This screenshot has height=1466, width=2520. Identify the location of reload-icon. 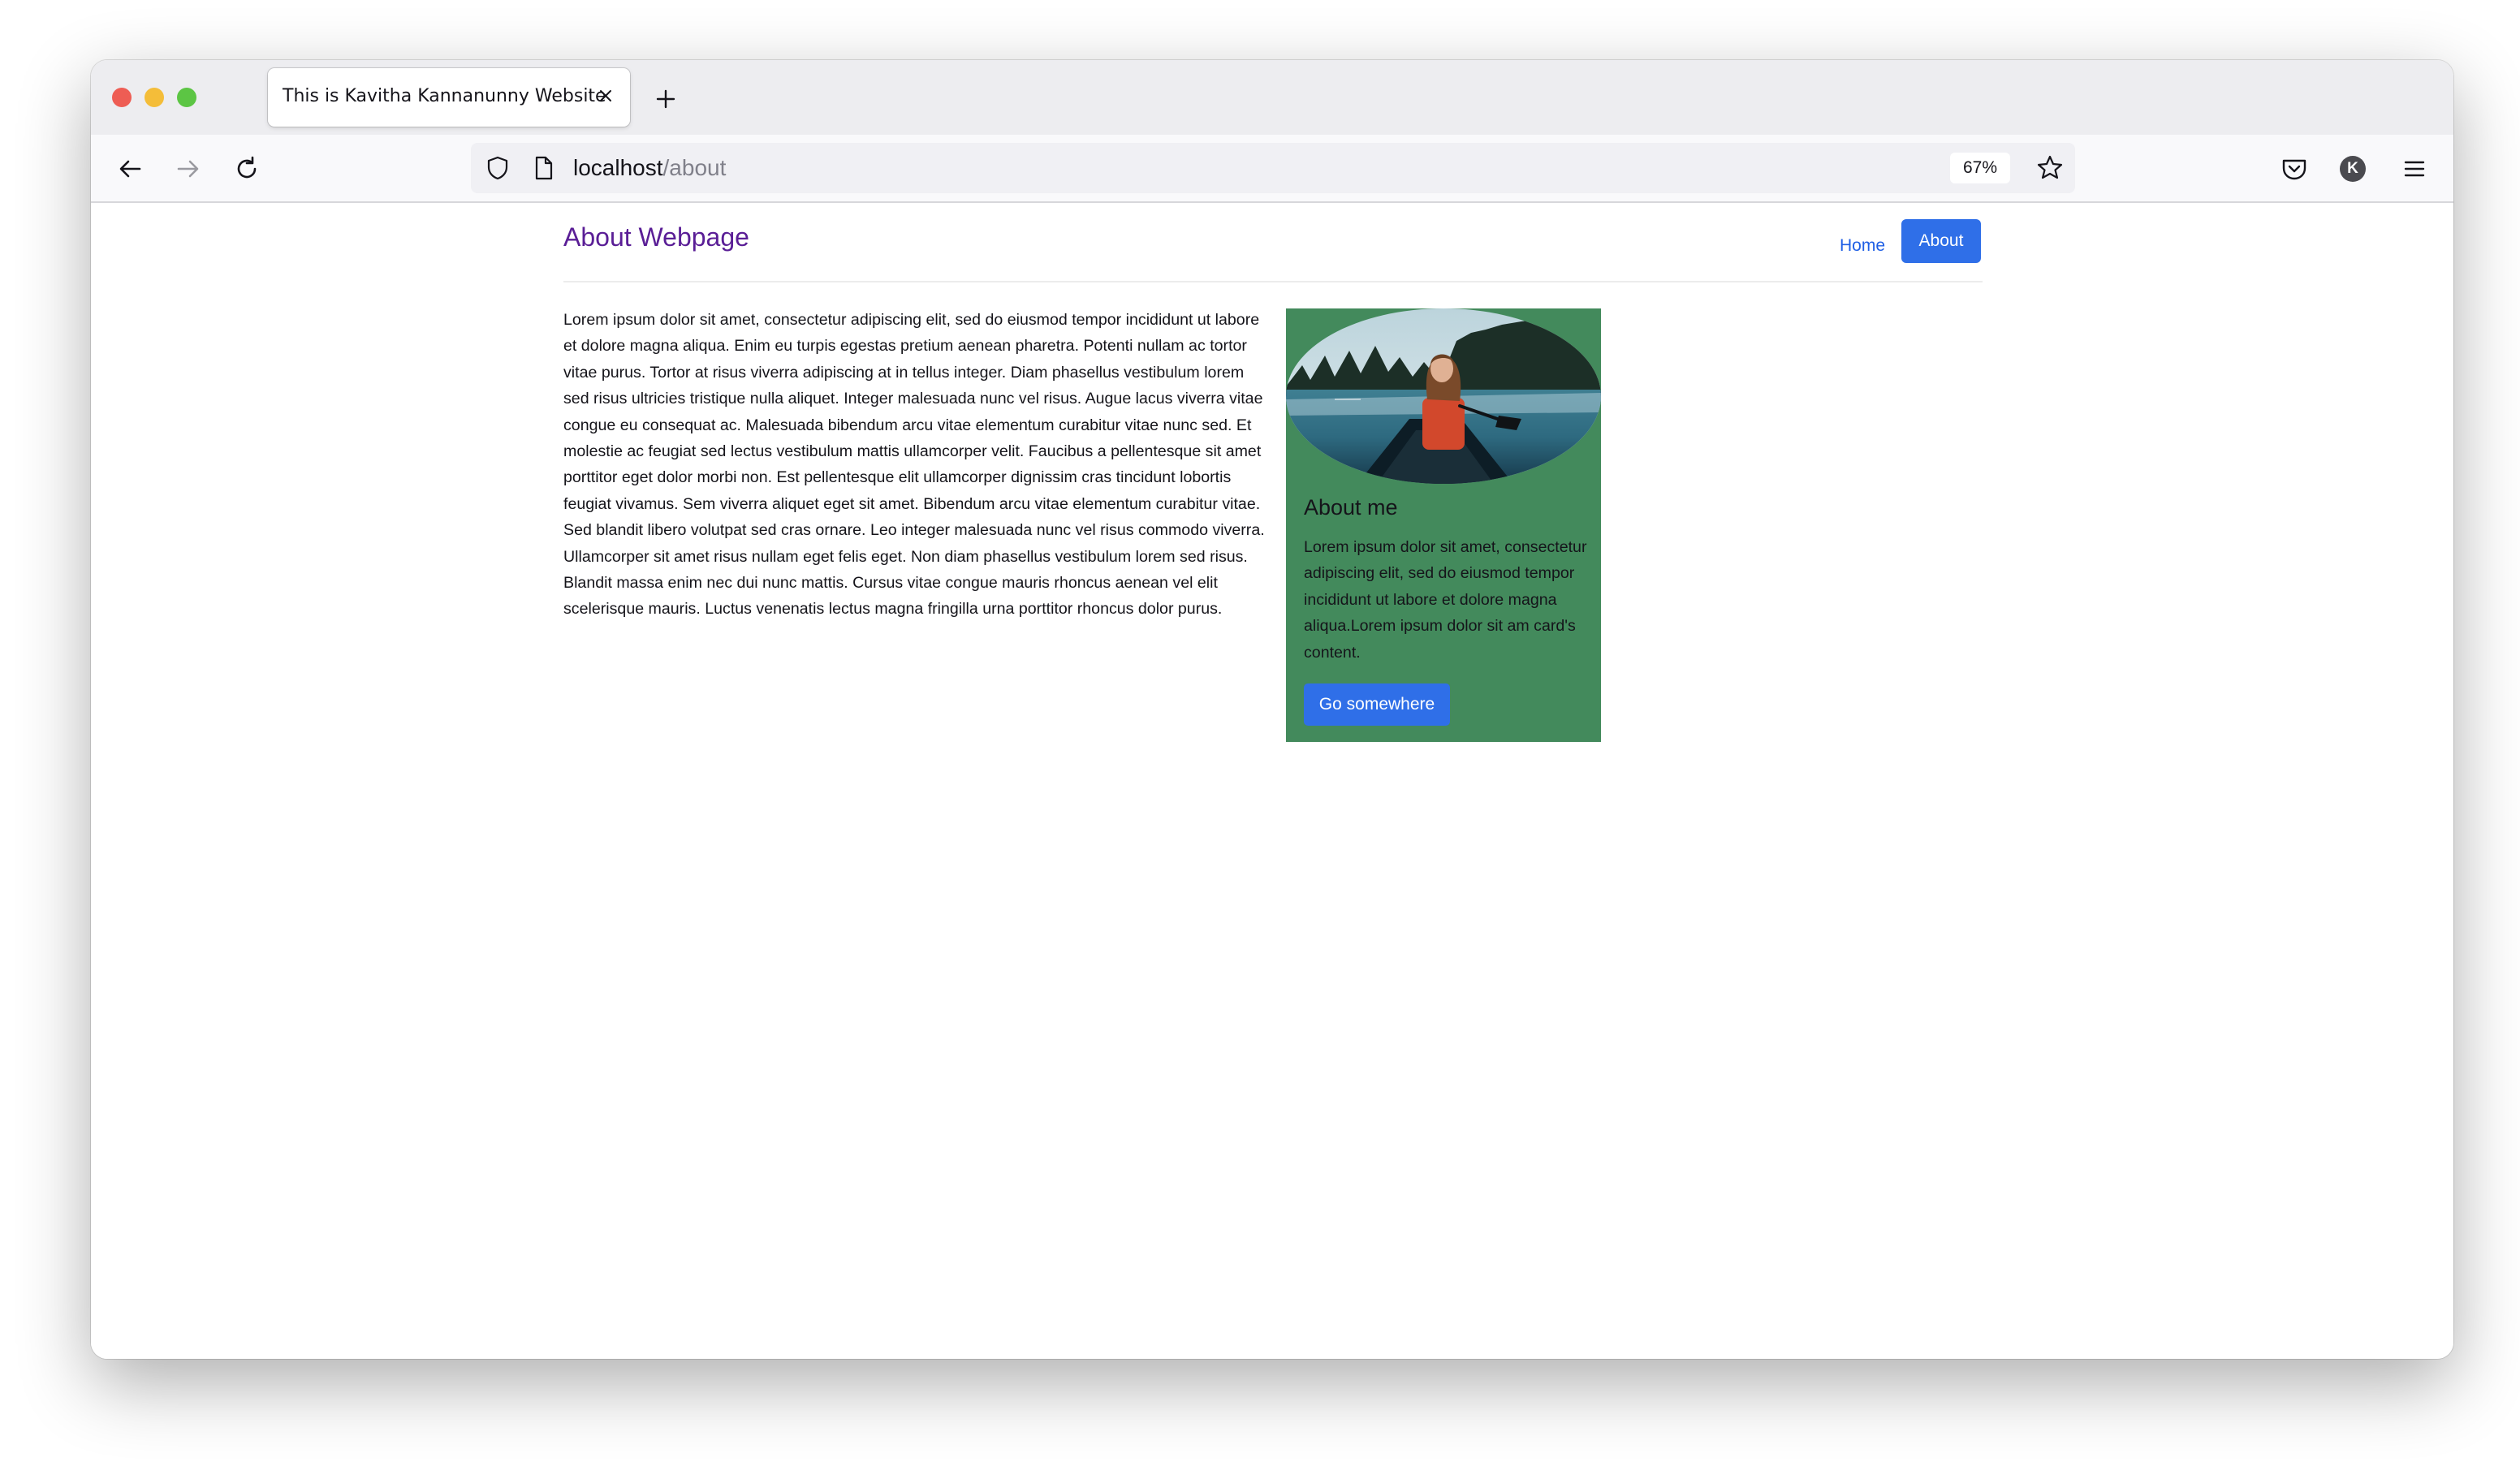
(247, 169).